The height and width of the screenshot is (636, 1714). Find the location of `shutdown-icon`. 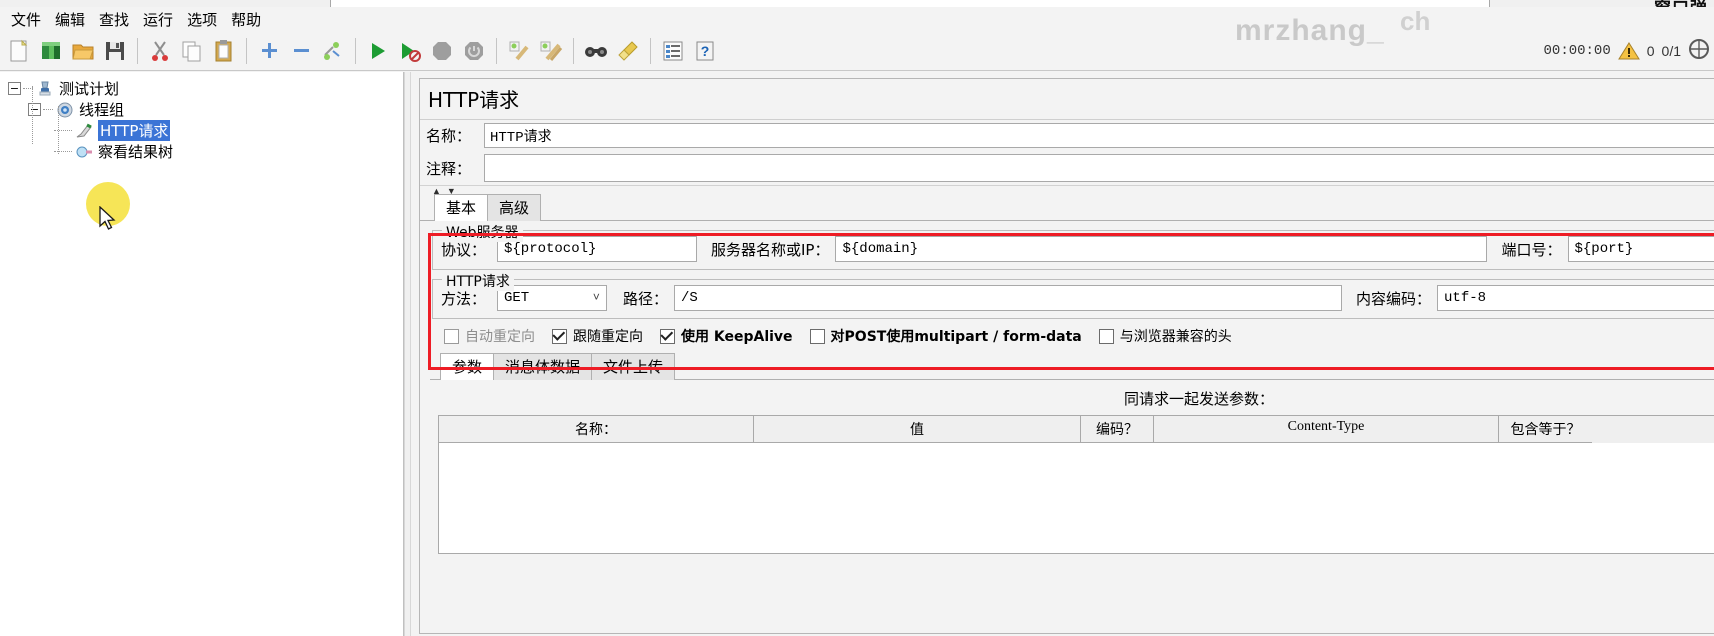

shutdown-icon is located at coordinates (474, 51).